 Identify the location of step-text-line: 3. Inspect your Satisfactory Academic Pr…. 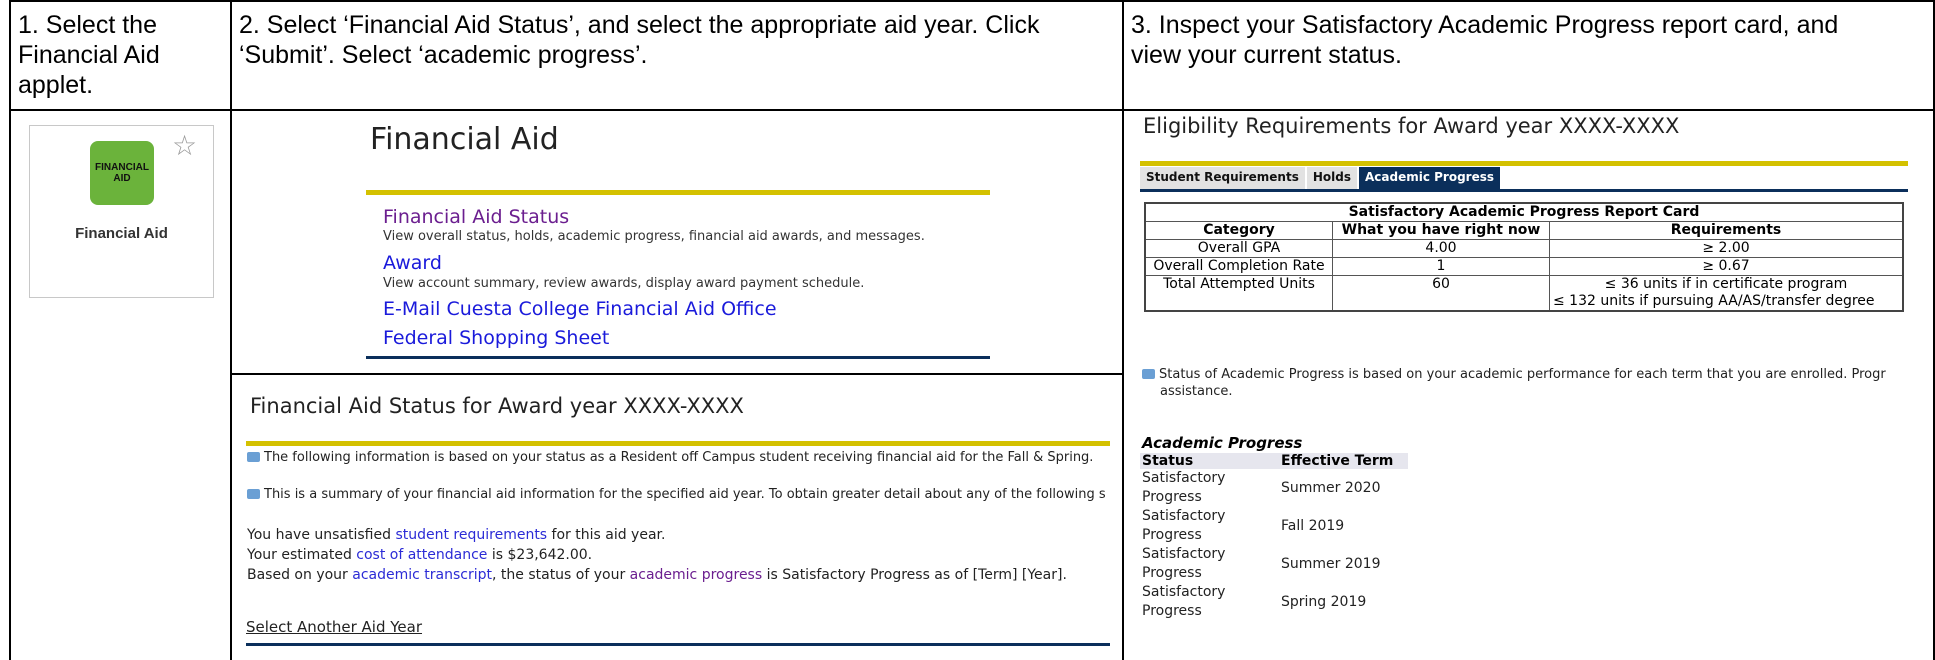
(1485, 25).